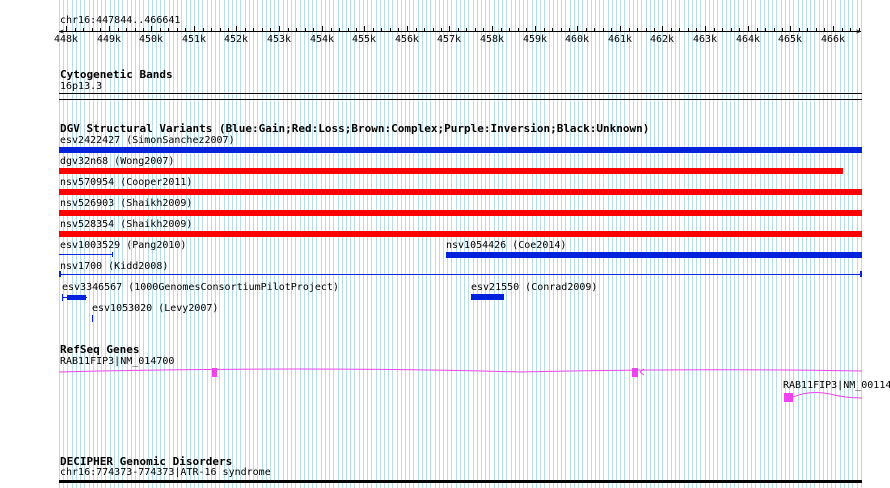  What do you see at coordinates (790, 39) in the screenshot?
I see `ruler-tick-label: 465k` at bounding box center [790, 39].